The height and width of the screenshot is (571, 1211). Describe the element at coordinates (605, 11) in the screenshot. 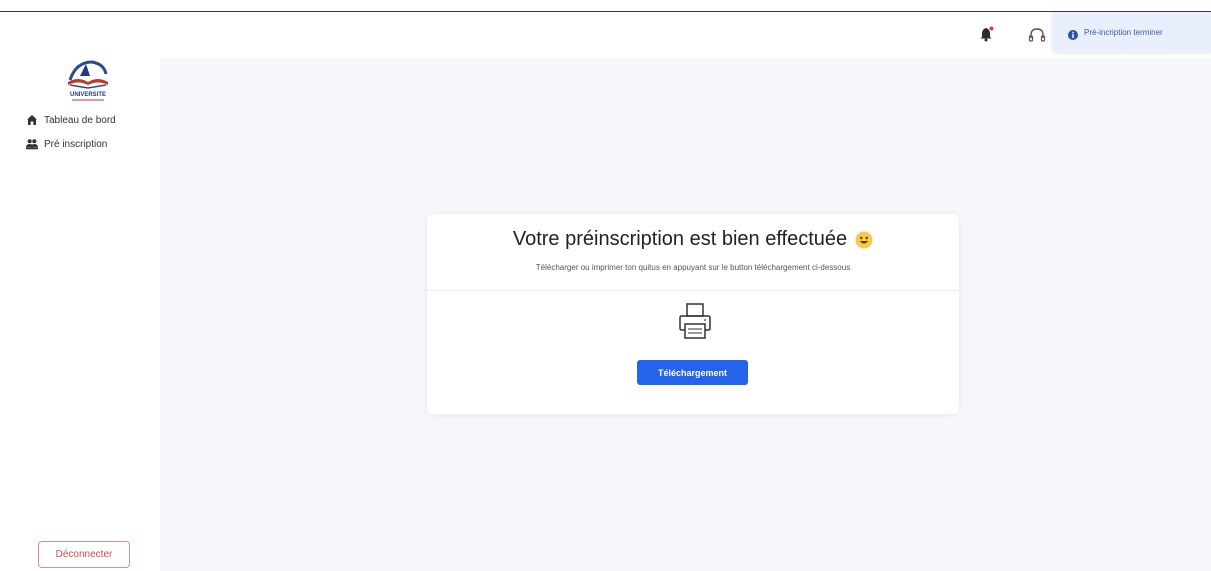

I see `top-border` at that location.